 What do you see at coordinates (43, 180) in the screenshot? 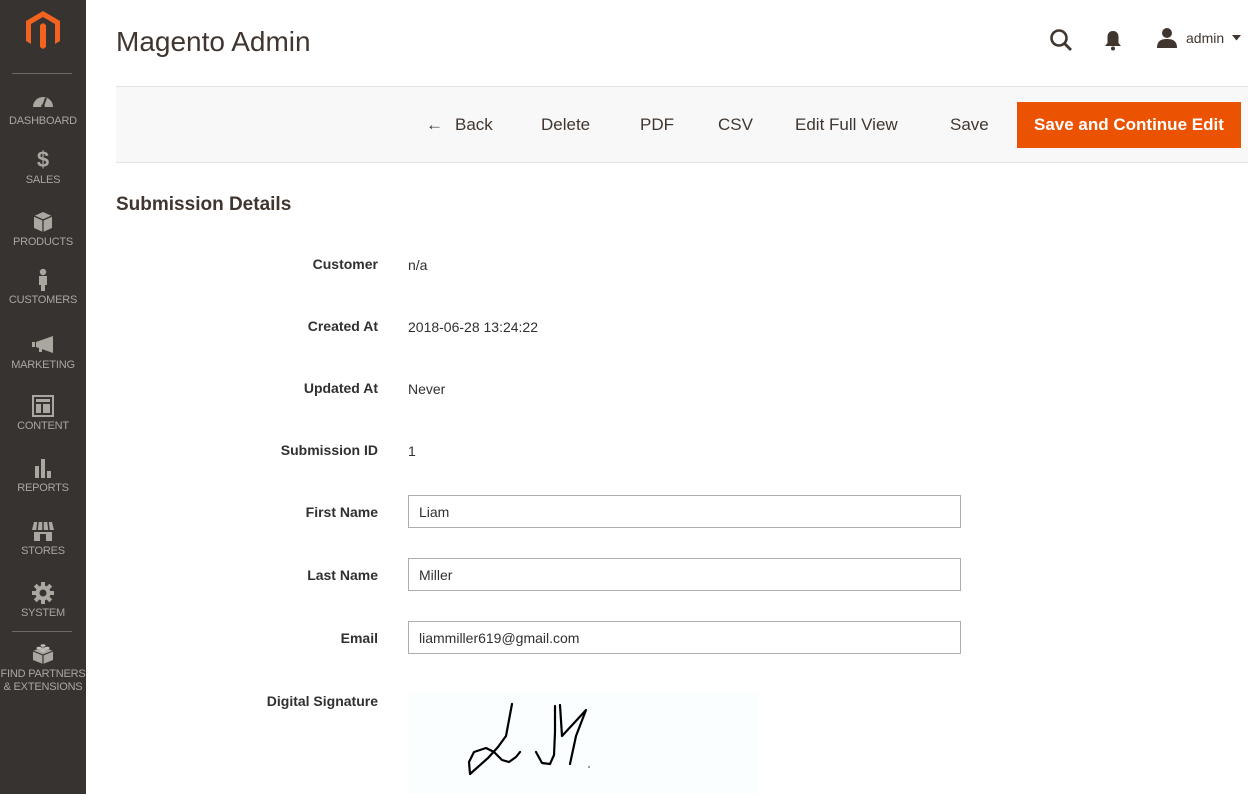
I see `sidebar-item-label: Sales` at bounding box center [43, 180].